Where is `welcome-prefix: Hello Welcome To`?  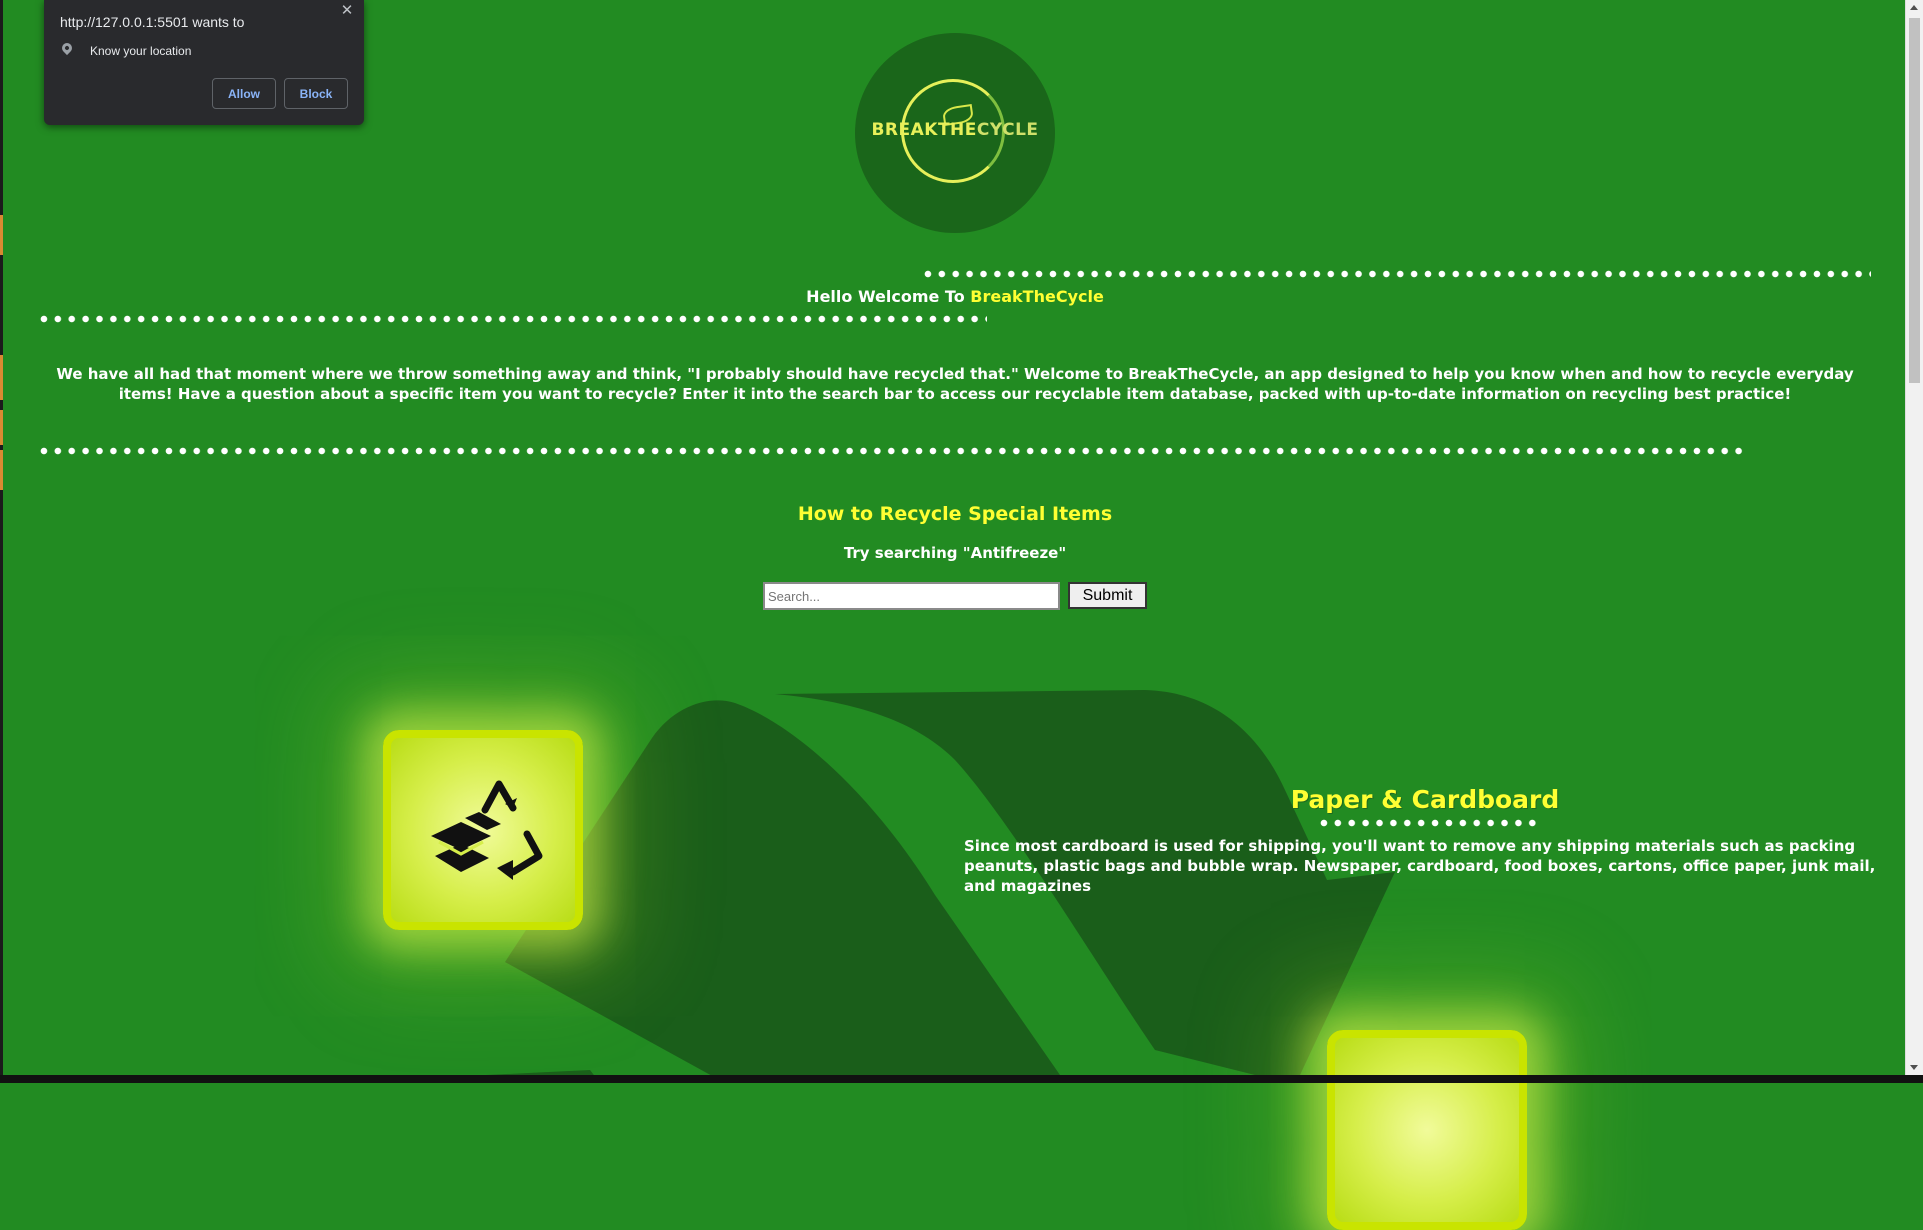
welcome-prefix: Hello Welcome To is located at coordinates (885, 296).